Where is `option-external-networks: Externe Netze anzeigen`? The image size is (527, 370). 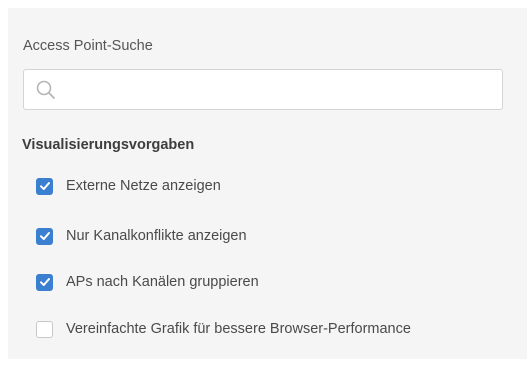 option-external-networks: Externe Netze anzeigen is located at coordinates (128, 186).